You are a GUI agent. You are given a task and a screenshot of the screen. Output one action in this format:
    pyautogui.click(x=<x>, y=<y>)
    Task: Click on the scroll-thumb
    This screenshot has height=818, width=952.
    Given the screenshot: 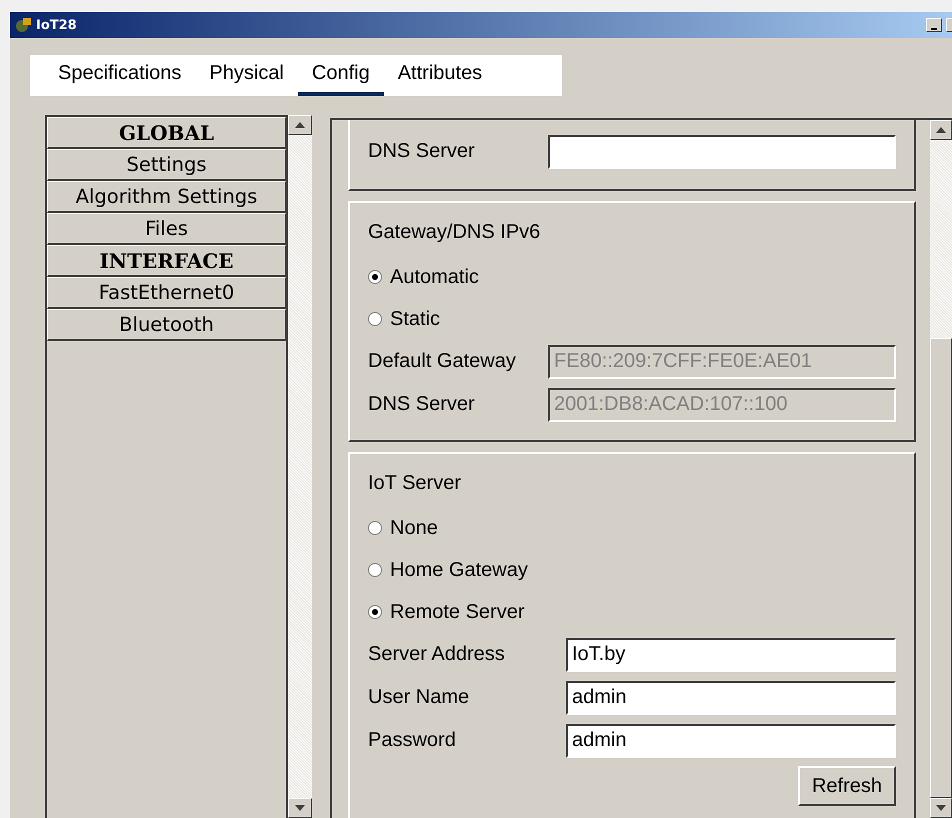 What is the action you would take?
    pyautogui.click(x=941, y=568)
    